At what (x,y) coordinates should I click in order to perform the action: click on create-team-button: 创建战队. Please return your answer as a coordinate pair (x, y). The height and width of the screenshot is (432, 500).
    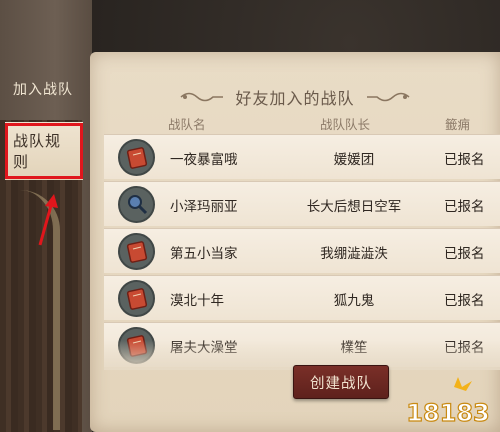
    Looking at the image, I should click on (341, 382).